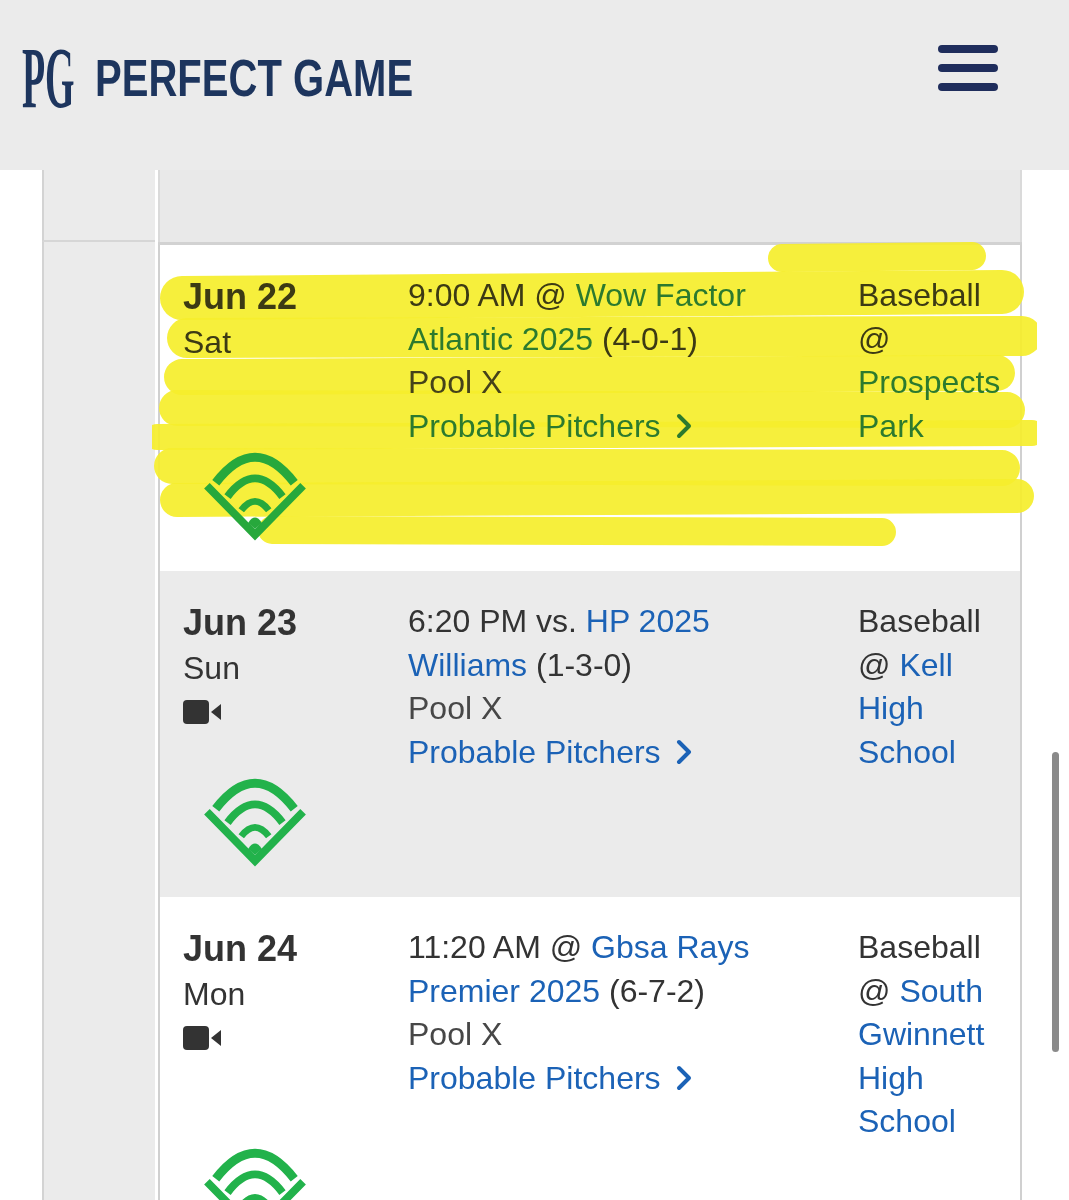  What do you see at coordinates (207, 342) in the screenshot?
I see `game-weekday: Sat` at bounding box center [207, 342].